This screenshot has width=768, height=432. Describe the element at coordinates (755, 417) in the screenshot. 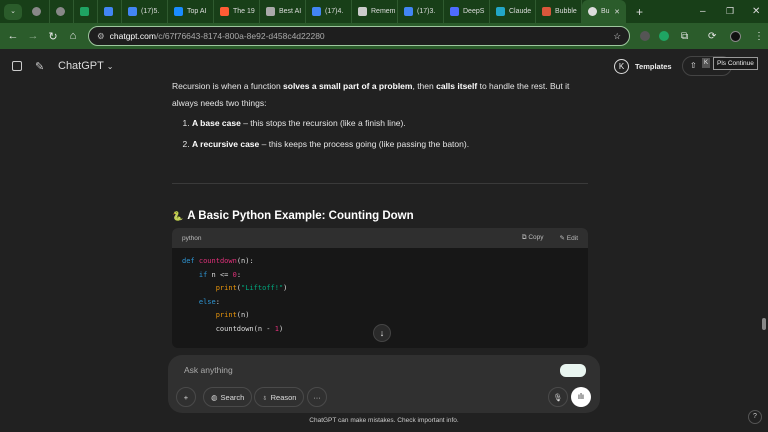

I see `help-button: ?` at that location.